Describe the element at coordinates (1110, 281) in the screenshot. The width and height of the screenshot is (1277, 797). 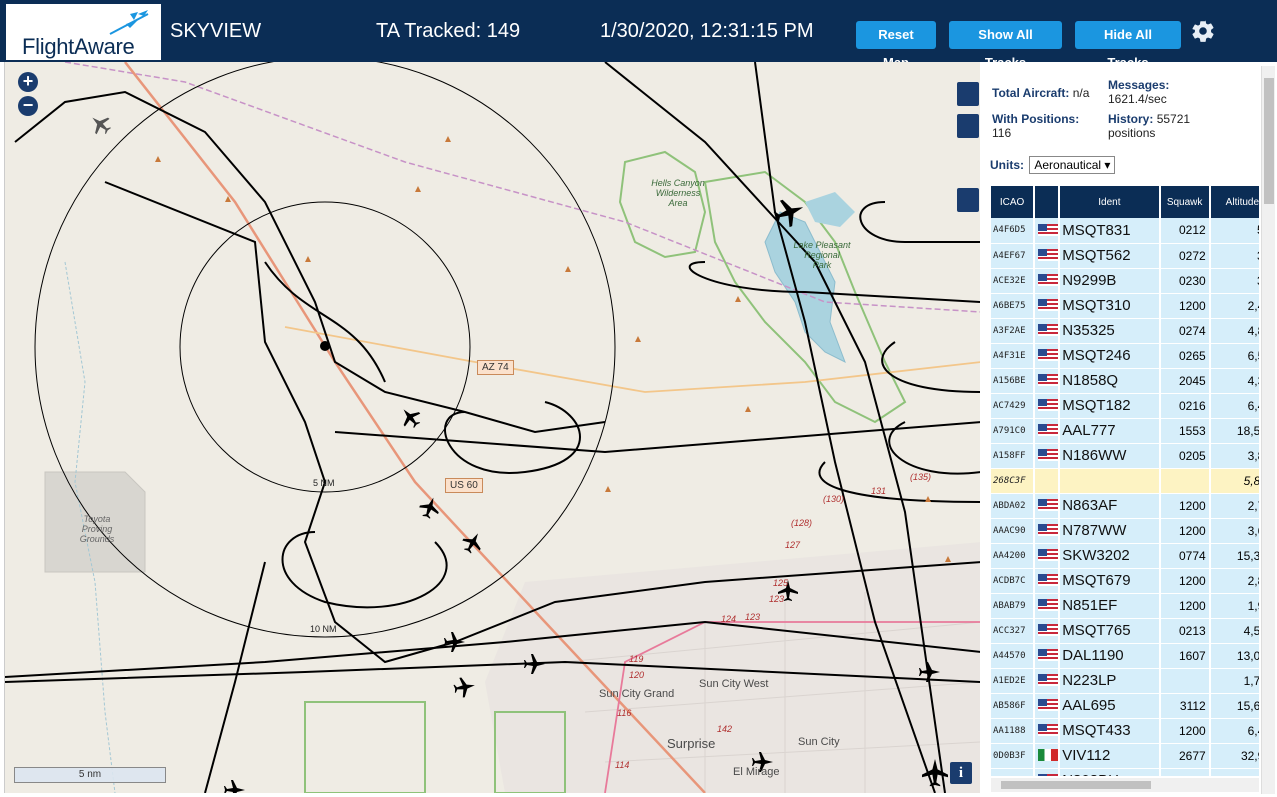
I see `cell-ident: N9299B` at that location.